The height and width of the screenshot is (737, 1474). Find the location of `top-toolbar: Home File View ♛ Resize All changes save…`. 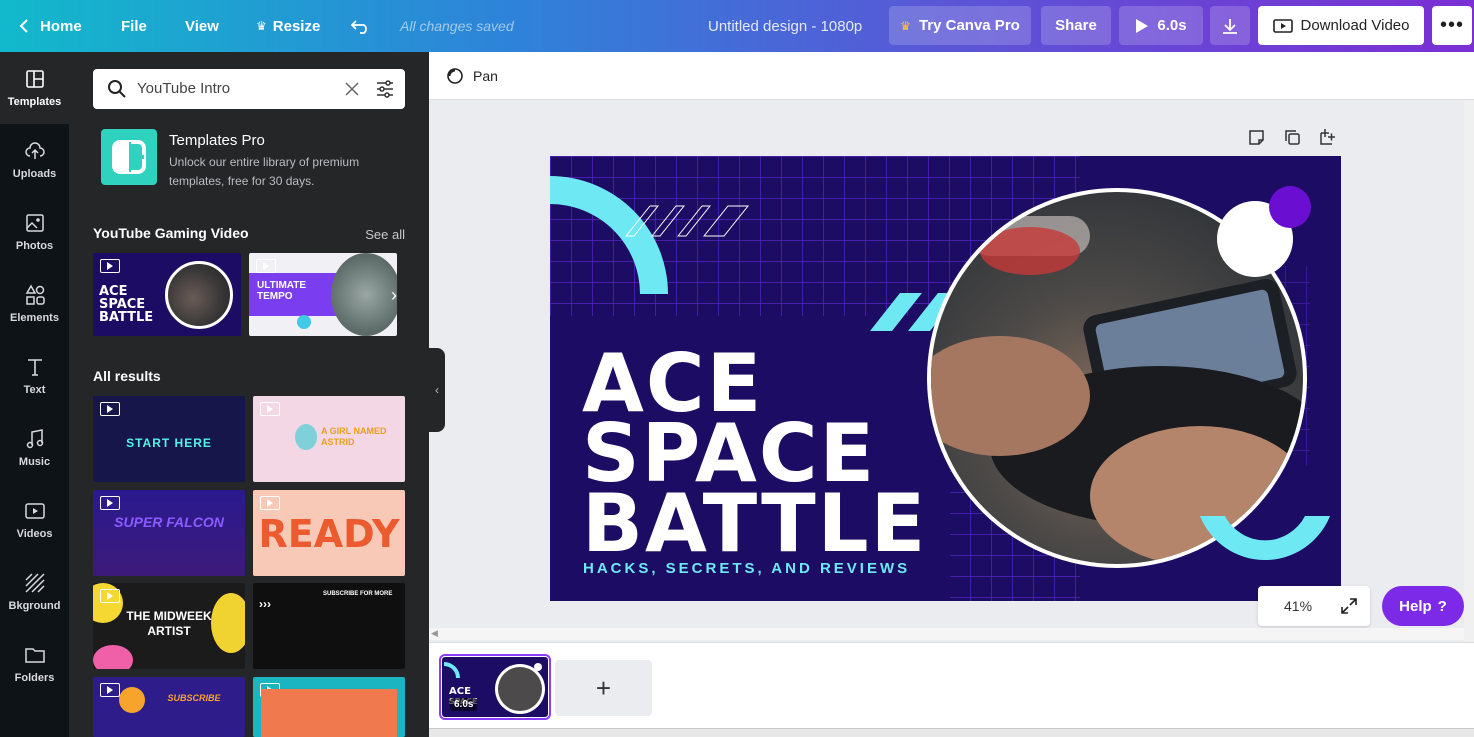

top-toolbar: Home File View ♛ Resize All changes save… is located at coordinates (737, 26).